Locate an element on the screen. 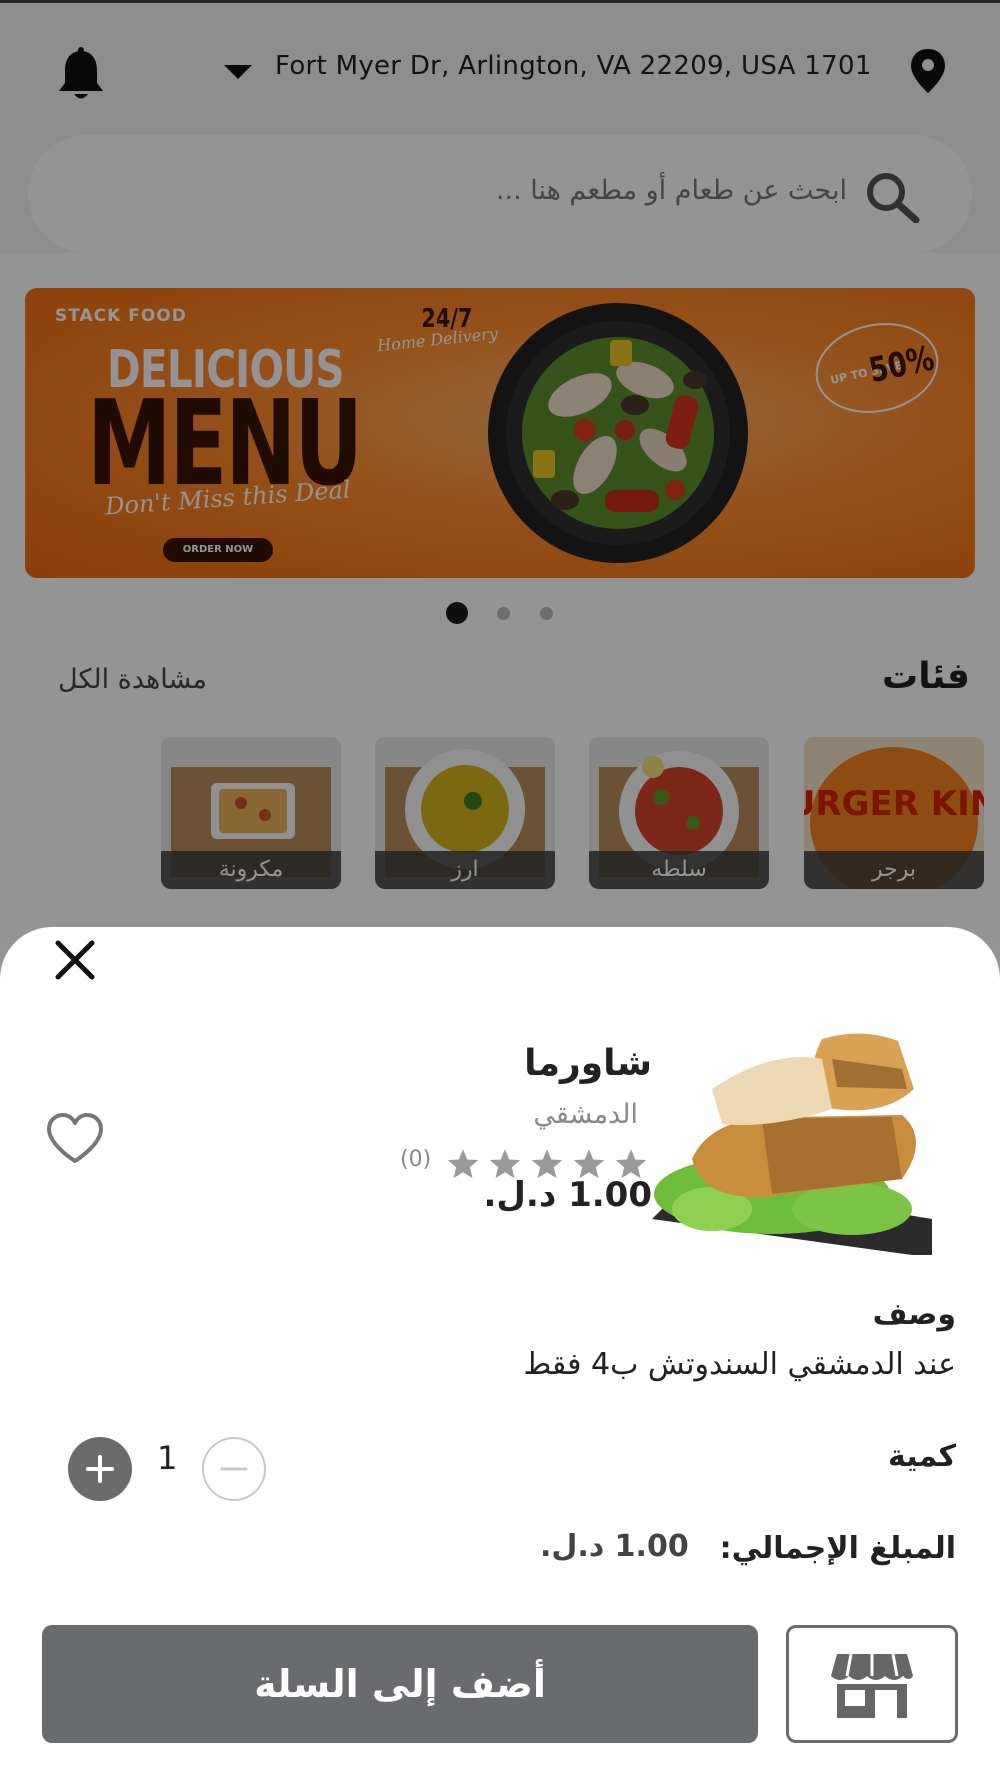  quantity-label: كمية is located at coordinates (922, 1456).